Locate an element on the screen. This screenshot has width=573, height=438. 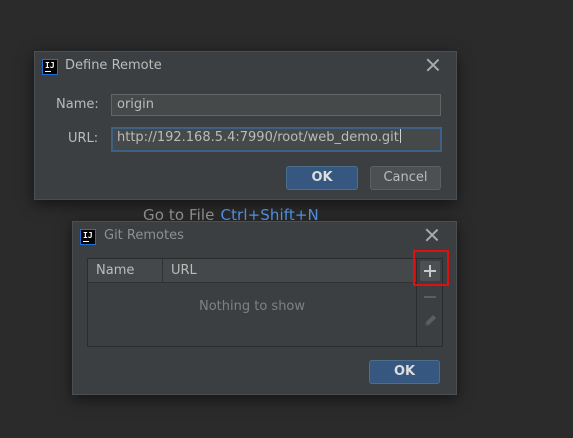
column-divider is located at coordinates (162, 270).